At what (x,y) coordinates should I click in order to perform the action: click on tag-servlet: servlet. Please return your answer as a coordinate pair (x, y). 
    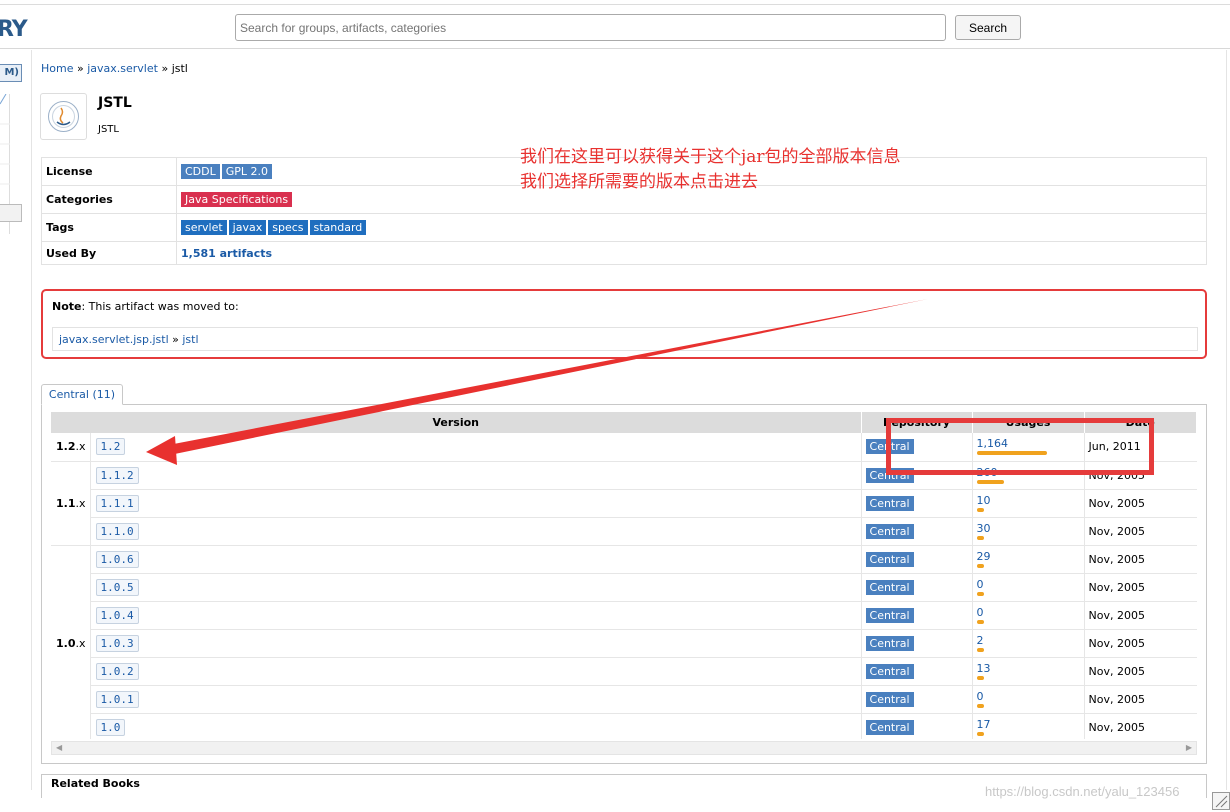
    Looking at the image, I should click on (204, 227).